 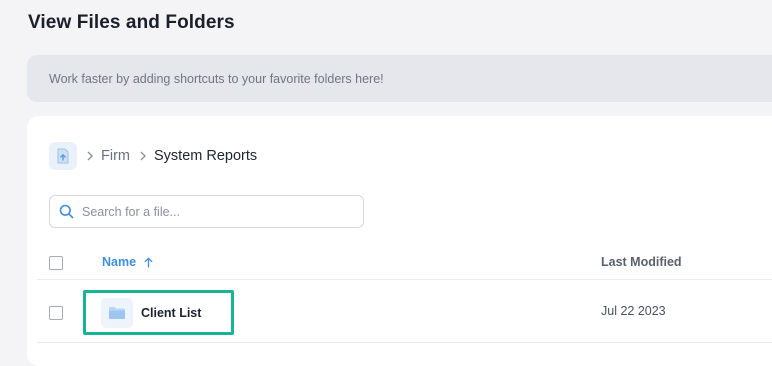 I want to click on folder-icon, so click(x=117, y=312).